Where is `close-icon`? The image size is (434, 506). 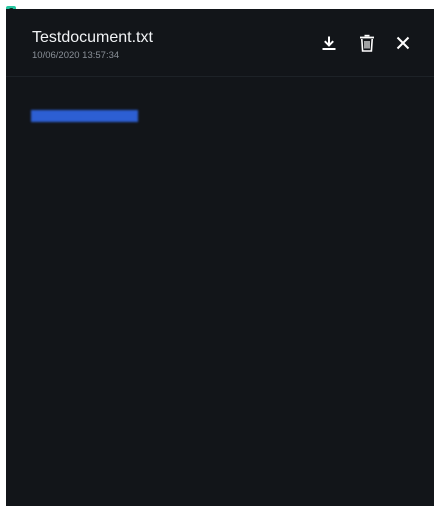
close-icon is located at coordinates (403, 43).